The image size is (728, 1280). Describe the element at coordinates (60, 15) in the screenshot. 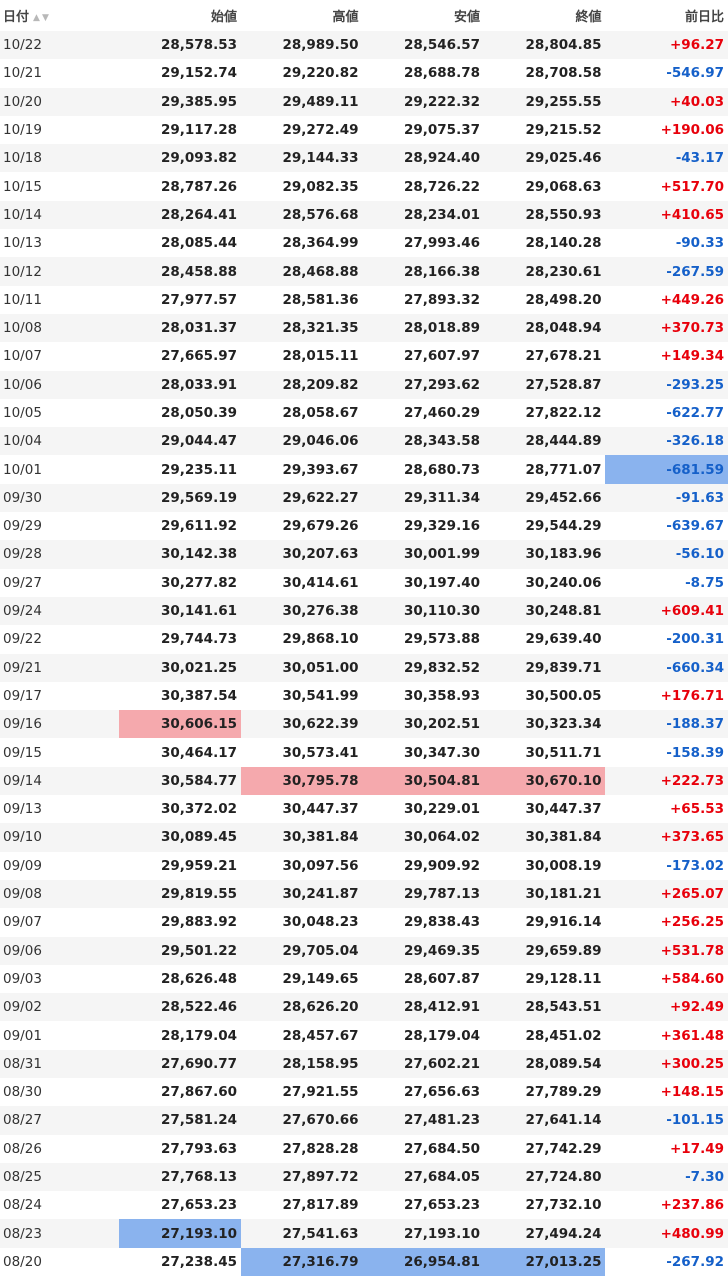

I see `date-column-header: 日付 ▲▼` at that location.